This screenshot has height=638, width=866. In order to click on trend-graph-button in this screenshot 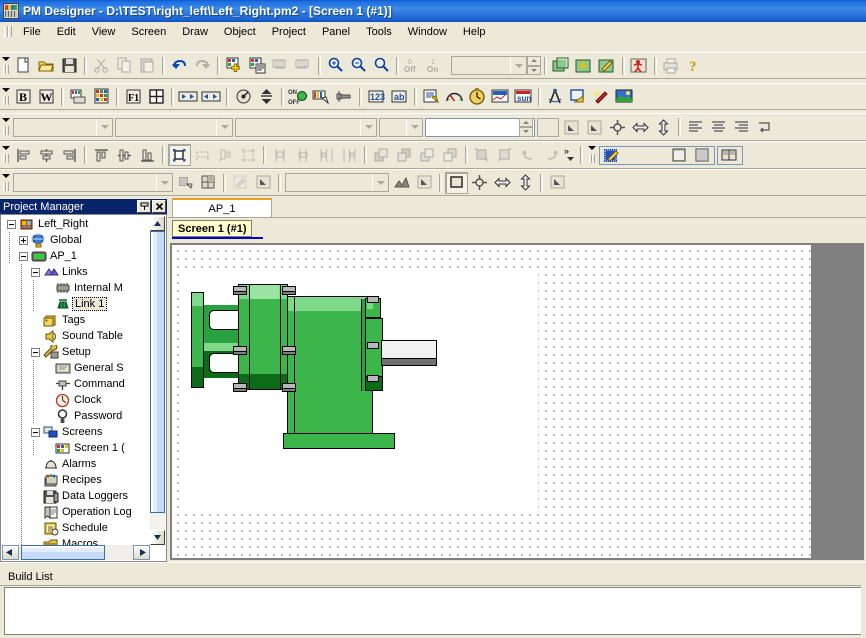, I will do `click(500, 97)`.